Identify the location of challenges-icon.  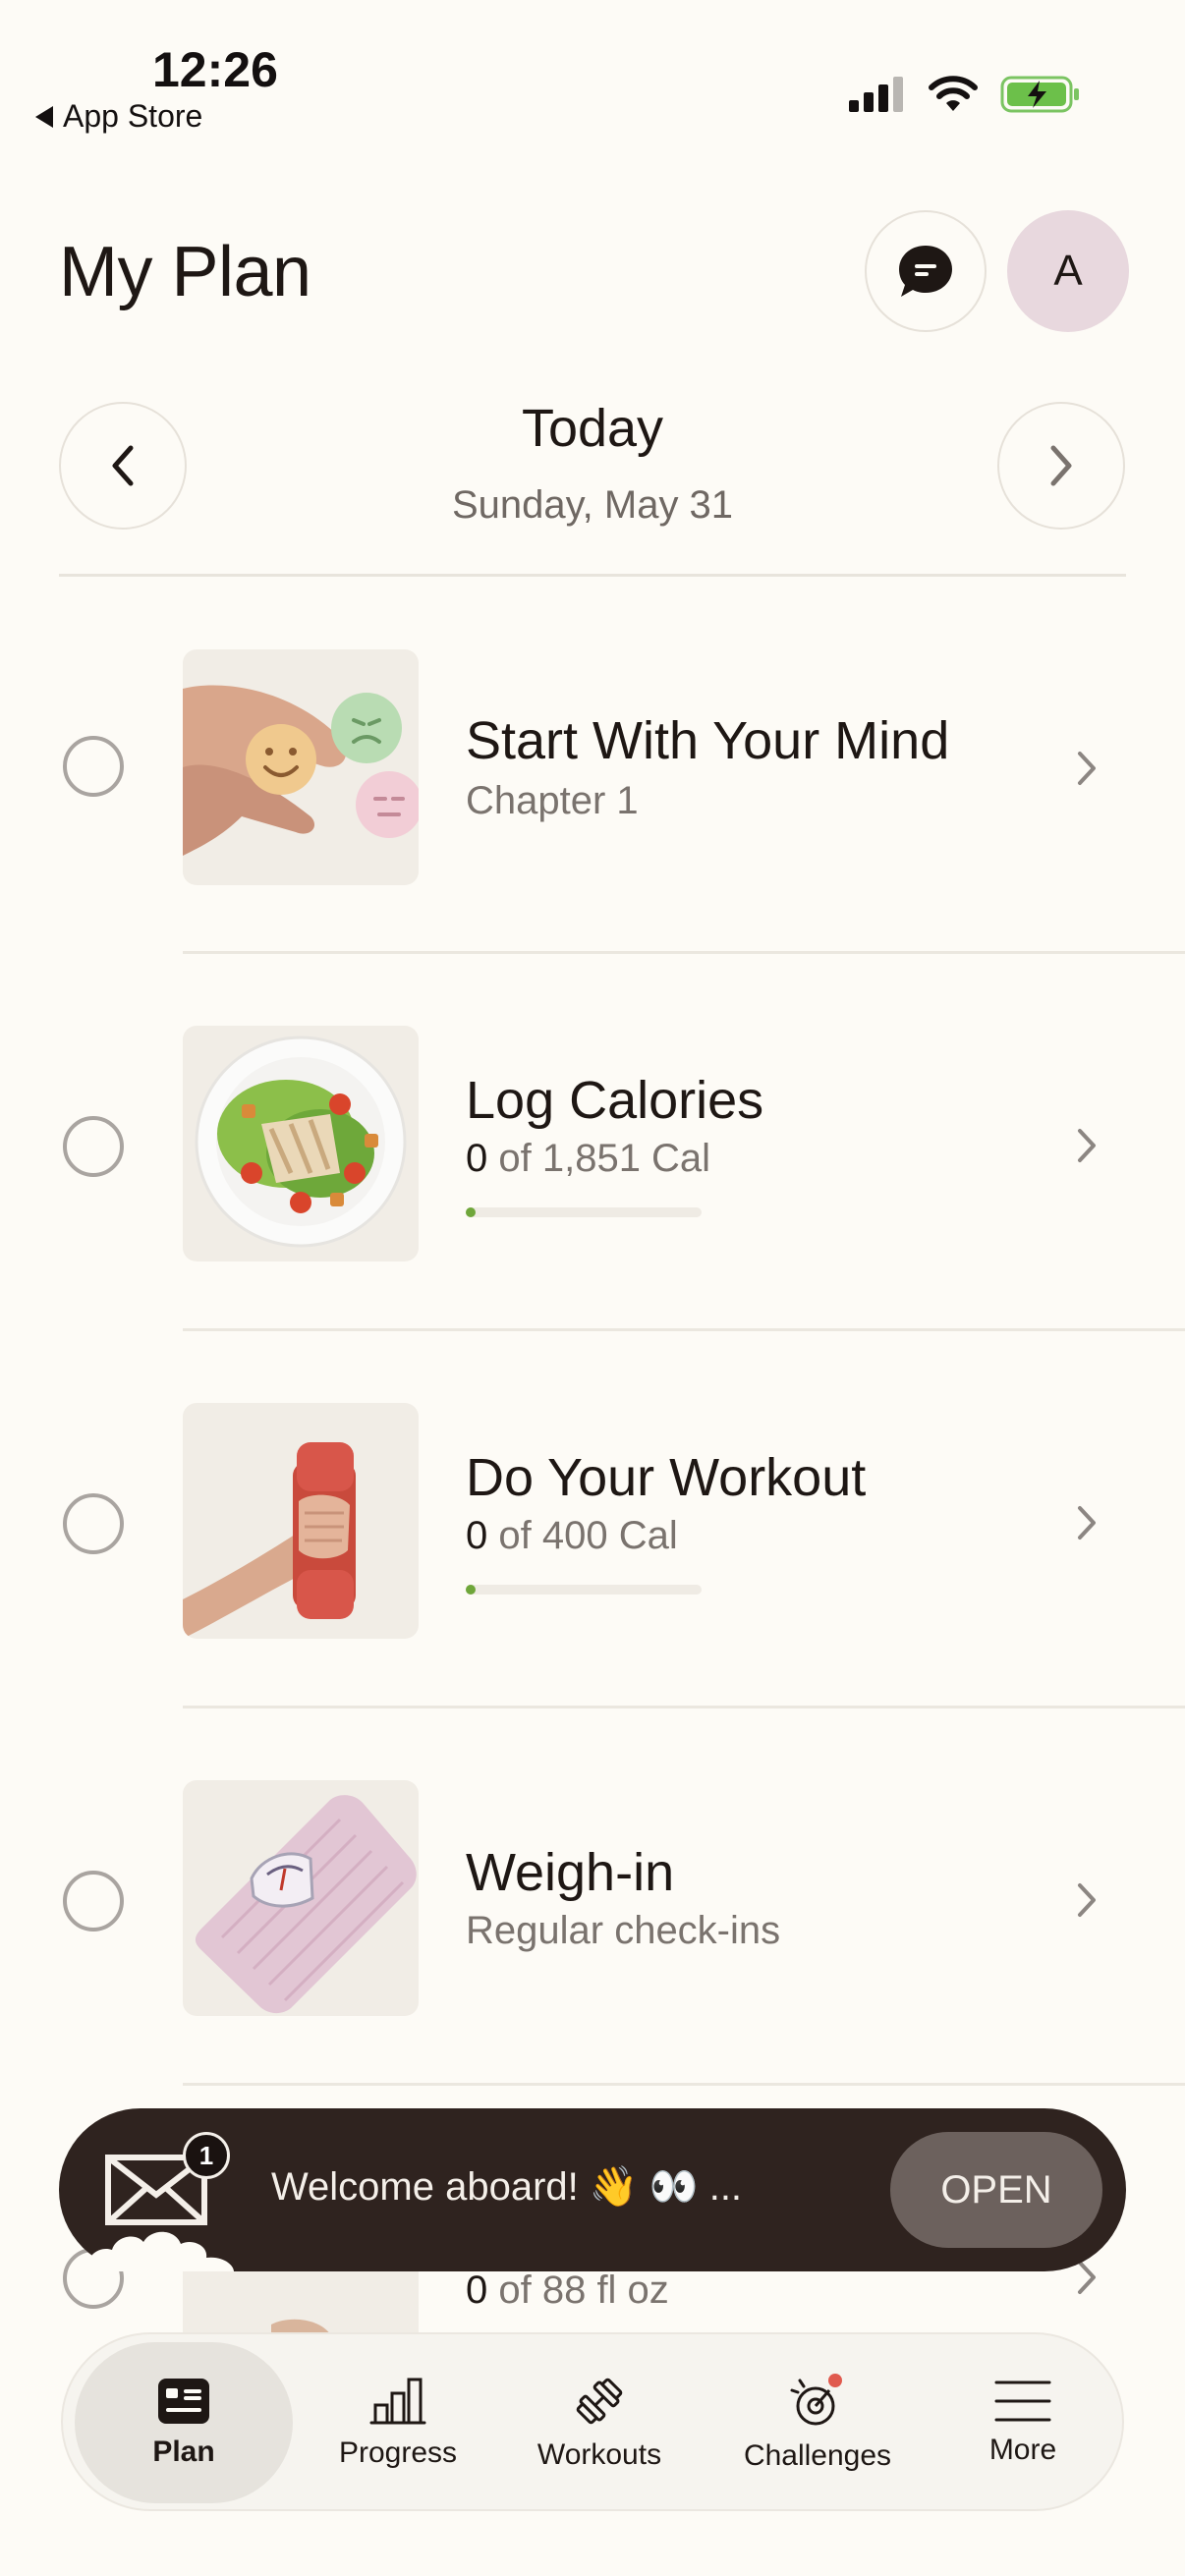
(816, 2400).